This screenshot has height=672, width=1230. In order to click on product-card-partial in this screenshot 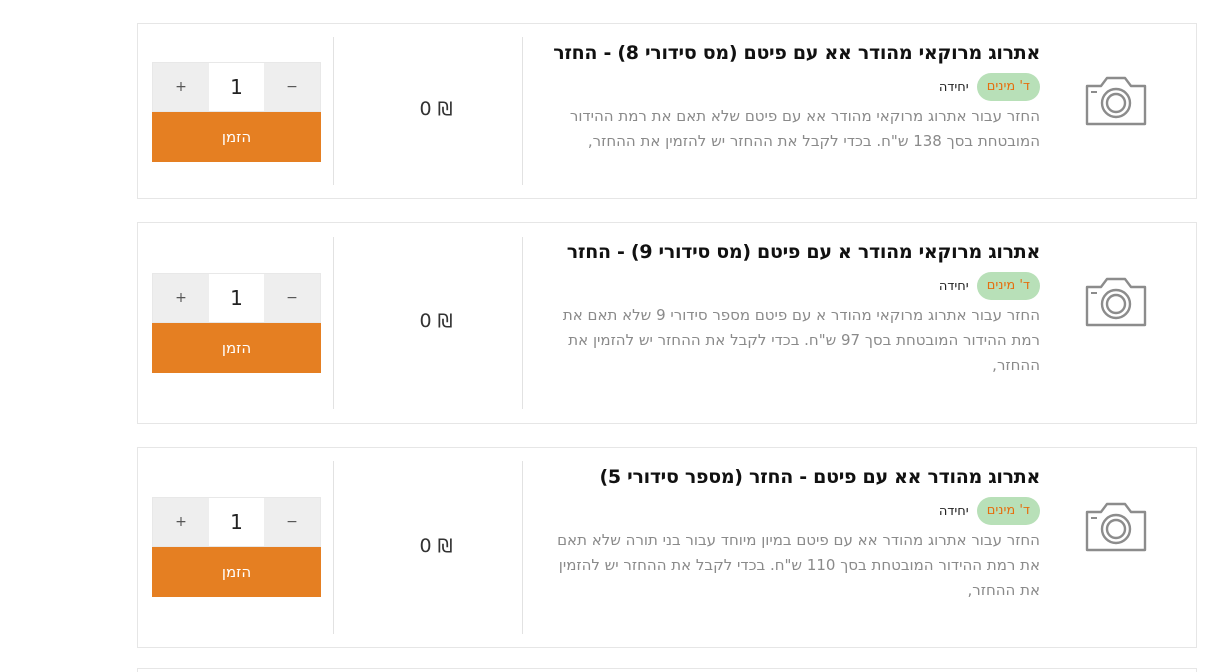, I will do `click(667, 670)`.